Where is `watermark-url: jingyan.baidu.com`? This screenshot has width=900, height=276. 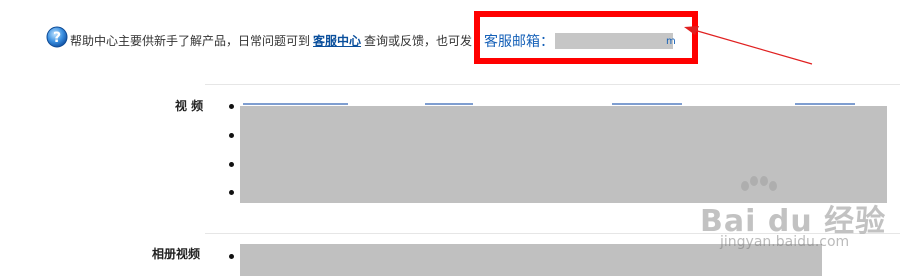 watermark-url: jingyan.baidu.com is located at coordinates (785, 242).